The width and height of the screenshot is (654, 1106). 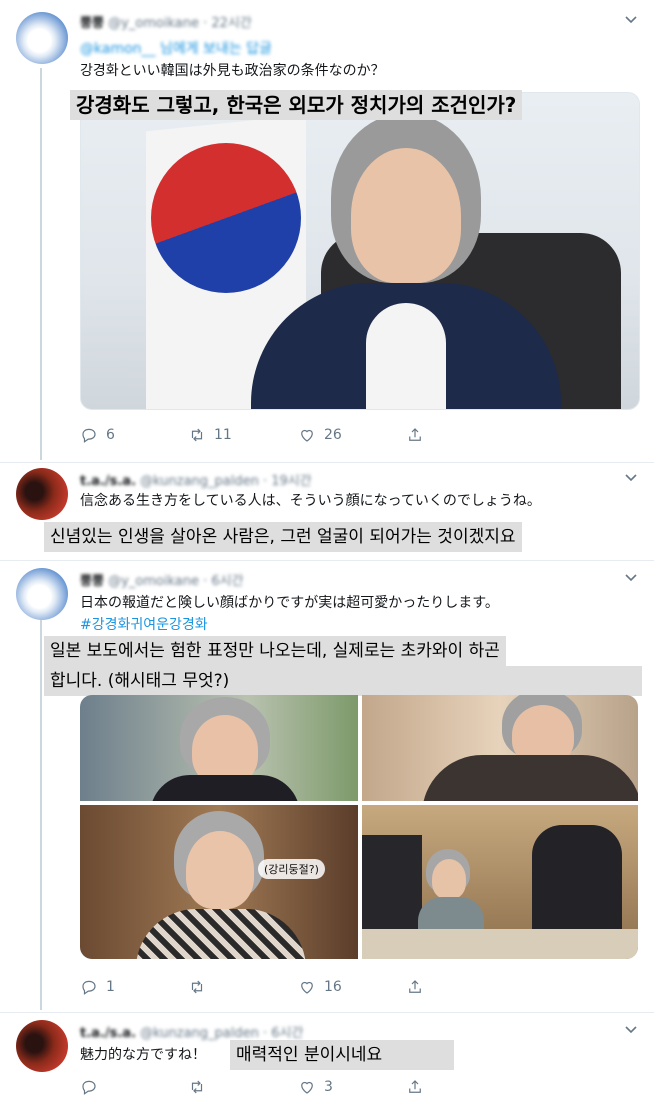 What do you see at coordinates (343, 681) in the screenshot?
I see `translation-caption-line2: 합니다. (해시태그 무엇?)` at bounding box center [343, 681].